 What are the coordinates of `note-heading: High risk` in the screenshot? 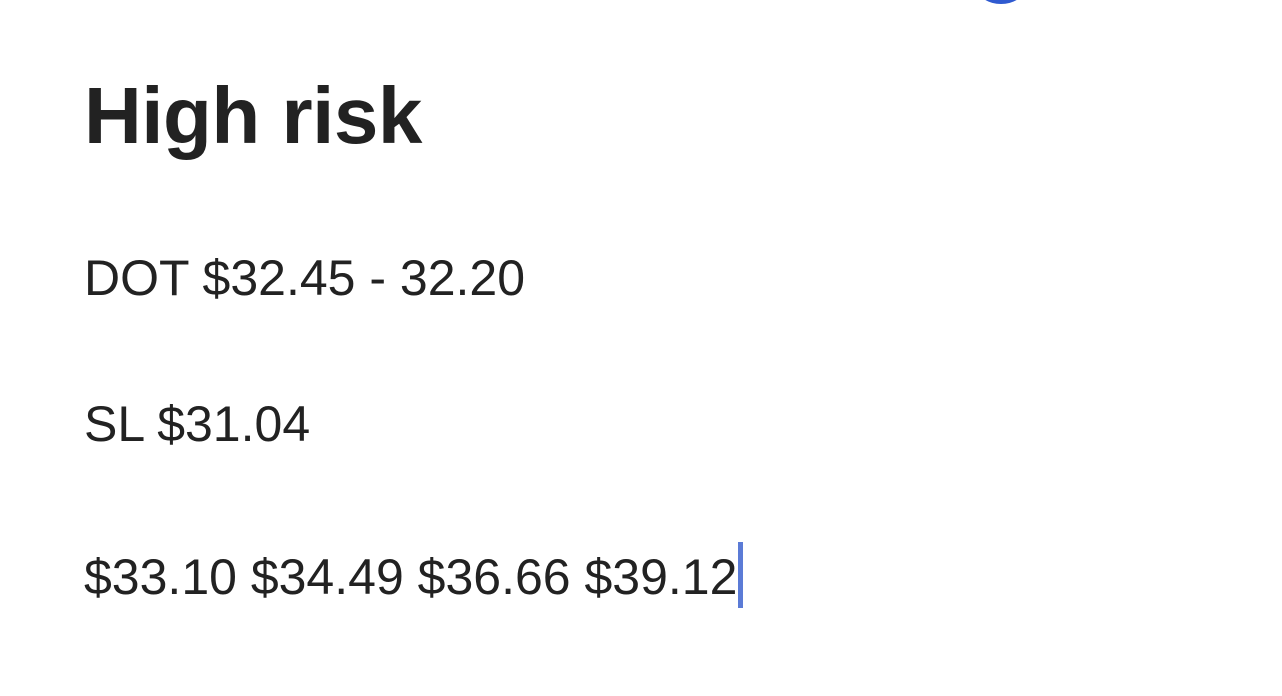 It's located at (253, 115).